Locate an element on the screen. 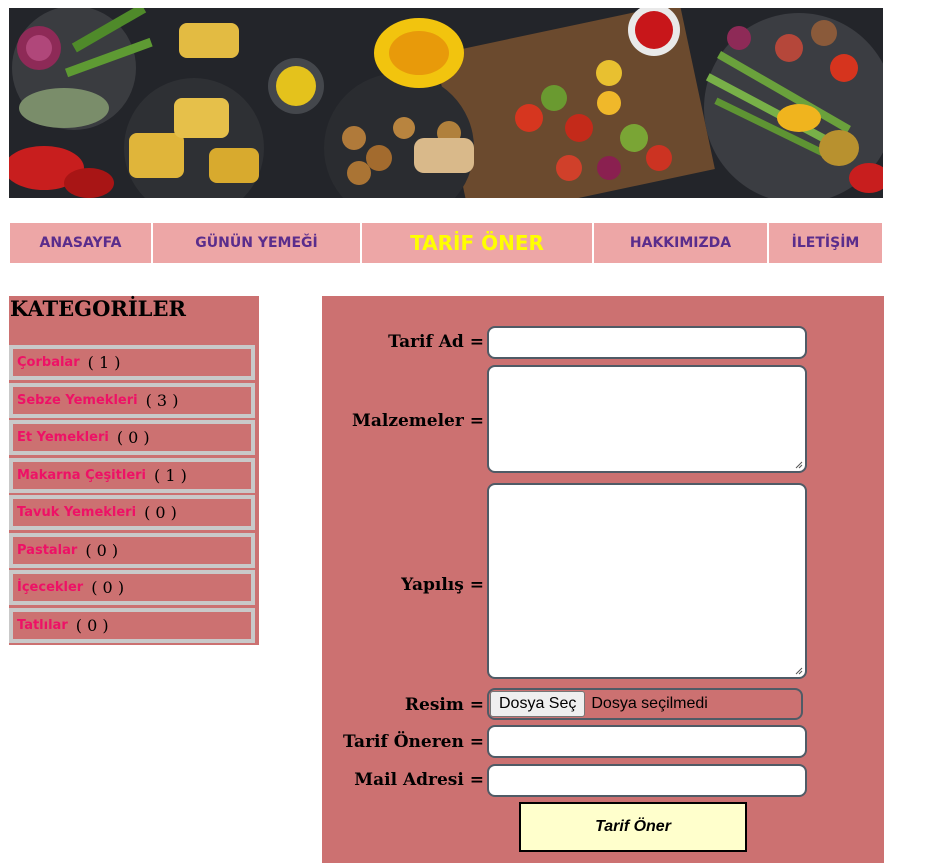 This screenshot has width=930, height=863. submit-recipe-button: Tarif Öner is located at coordinates (633, 827).